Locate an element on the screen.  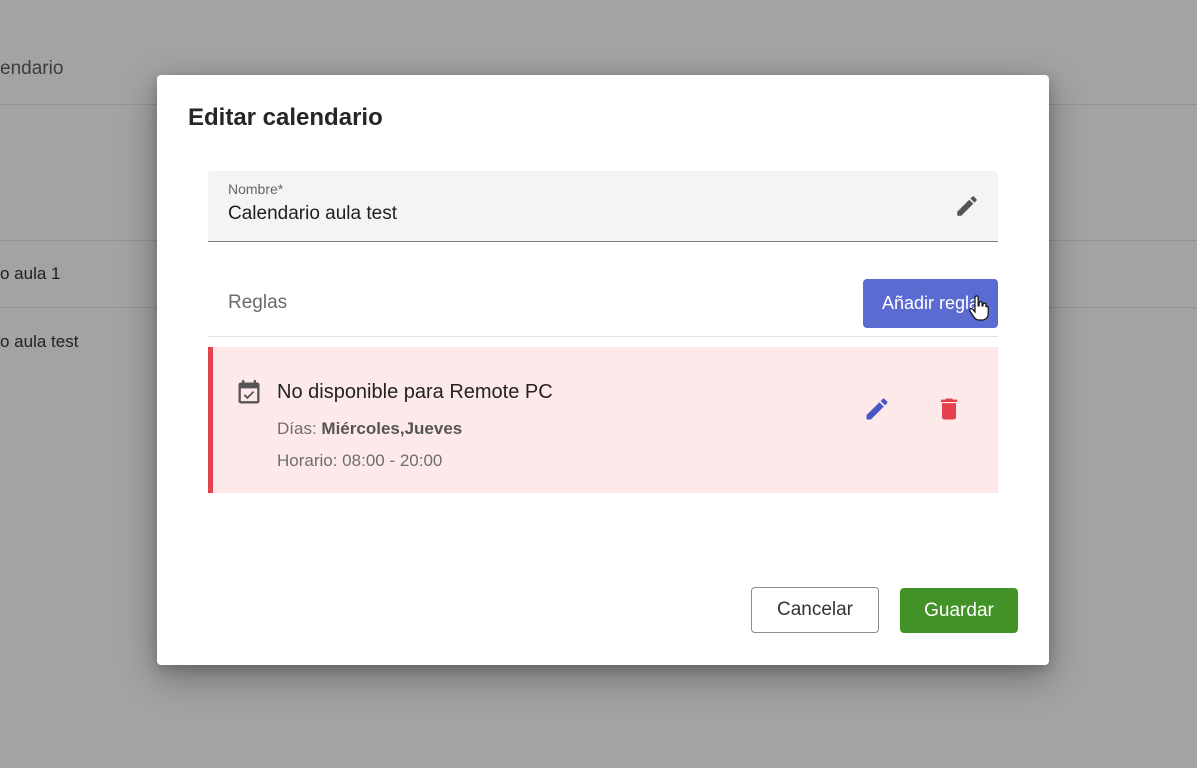
background-list-item: o aula 1 is located at coordinates (30, 273).